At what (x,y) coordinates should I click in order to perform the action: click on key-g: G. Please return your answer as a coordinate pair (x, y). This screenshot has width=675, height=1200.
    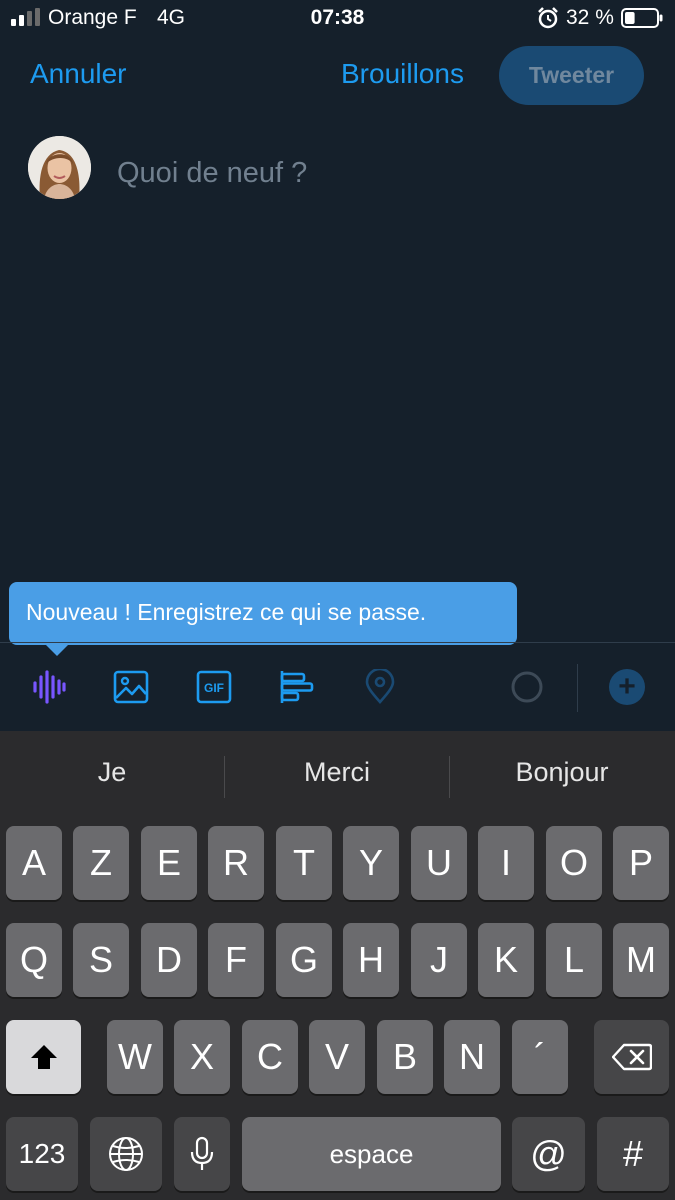
    Looking at the image, I should click on (304, 960).